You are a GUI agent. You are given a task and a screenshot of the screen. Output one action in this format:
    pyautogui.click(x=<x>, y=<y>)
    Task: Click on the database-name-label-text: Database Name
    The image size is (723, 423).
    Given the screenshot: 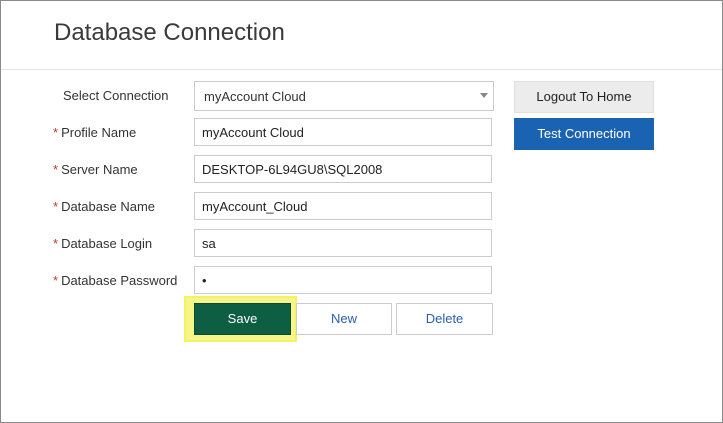 What is the action you would take?
    pyautogui.click(x=108, y=206)
    